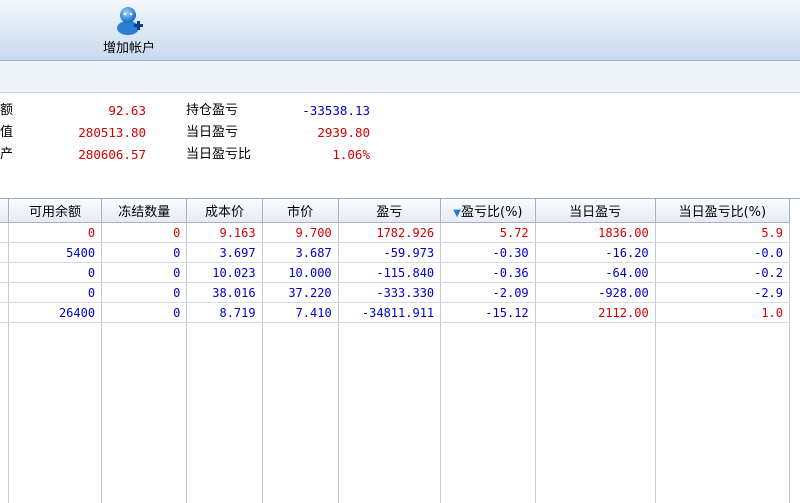  I want to click on summary-label-total-assets: 产, so click(6, 155).